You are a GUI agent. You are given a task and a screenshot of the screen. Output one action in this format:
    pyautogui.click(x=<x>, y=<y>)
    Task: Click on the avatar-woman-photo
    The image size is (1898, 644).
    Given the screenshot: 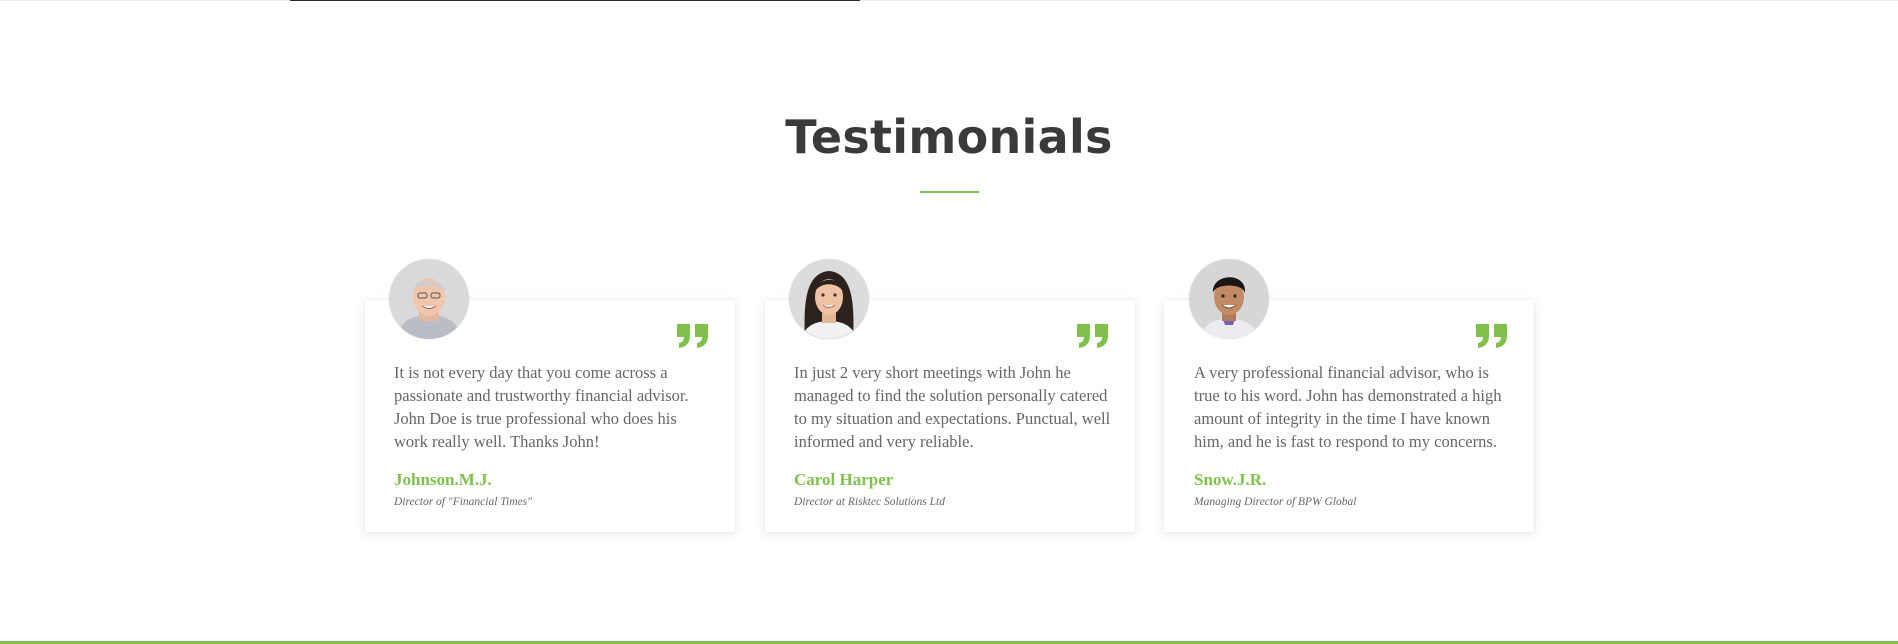 What is the action you would take?
    pyautogui.click(x=829, y=299)
    